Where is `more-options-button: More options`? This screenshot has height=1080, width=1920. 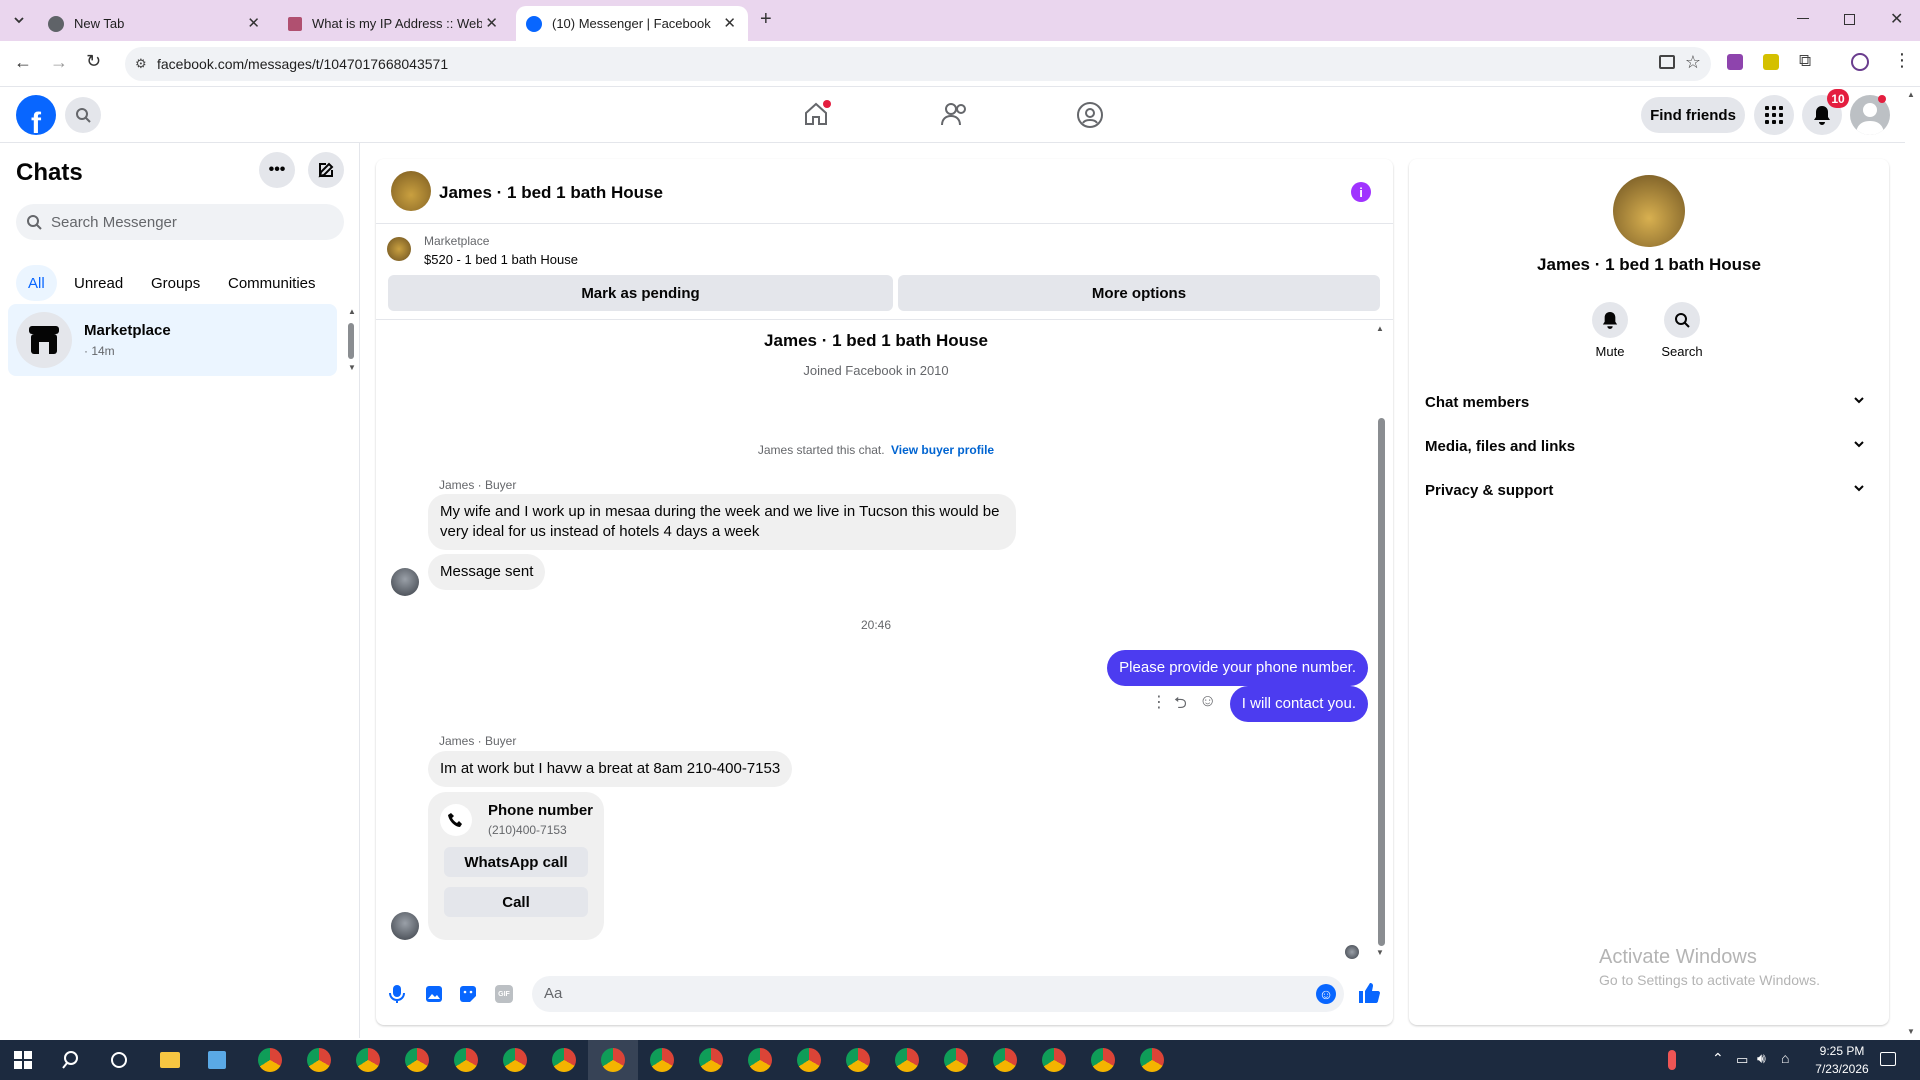
more-options-button: More options is located at coordinates (1139, 293).